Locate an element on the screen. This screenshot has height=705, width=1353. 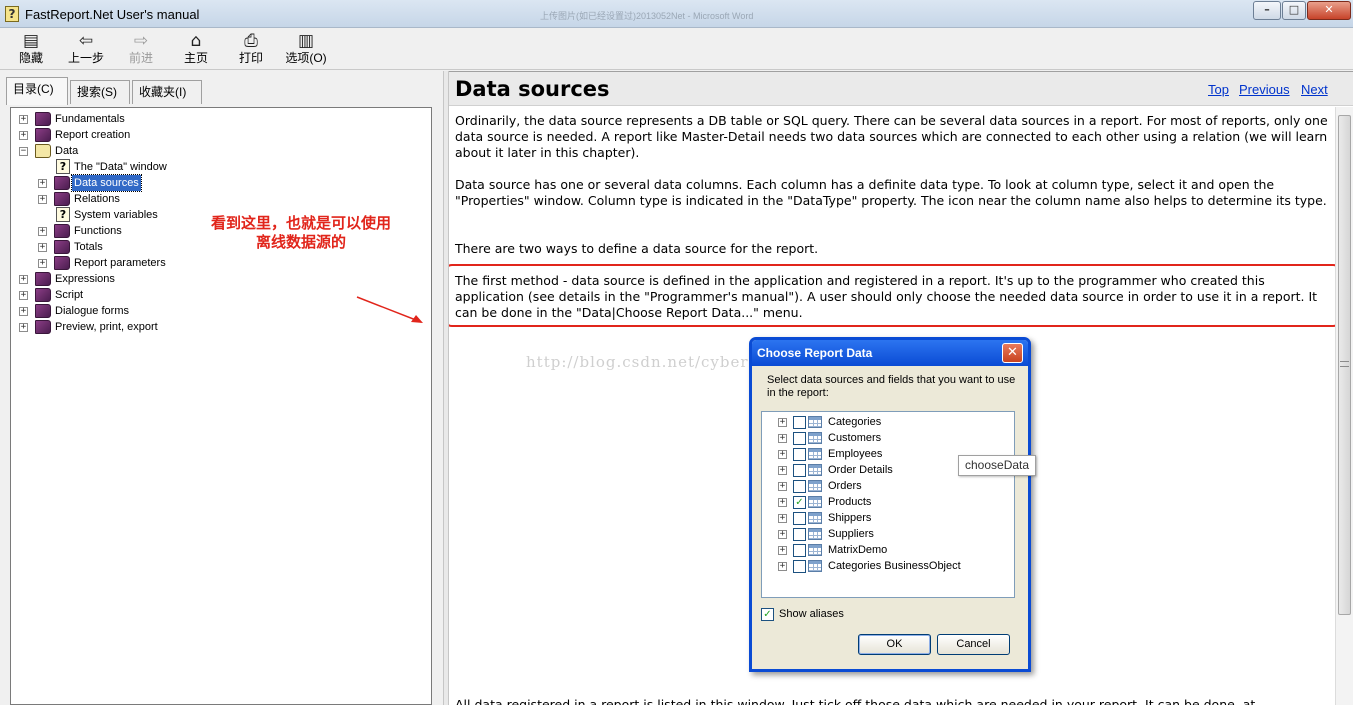
hide-button: ▤ 隐藏 is located at coordinates (31, 50).